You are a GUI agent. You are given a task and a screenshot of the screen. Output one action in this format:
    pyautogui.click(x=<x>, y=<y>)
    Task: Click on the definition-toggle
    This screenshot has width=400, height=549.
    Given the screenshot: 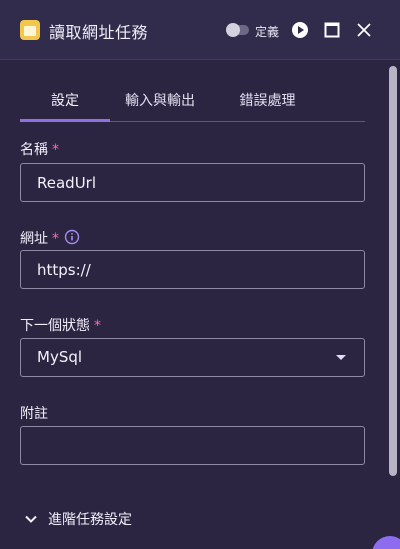 What is the action you would take?
    pyautogui.click(x=237, y=30)
    